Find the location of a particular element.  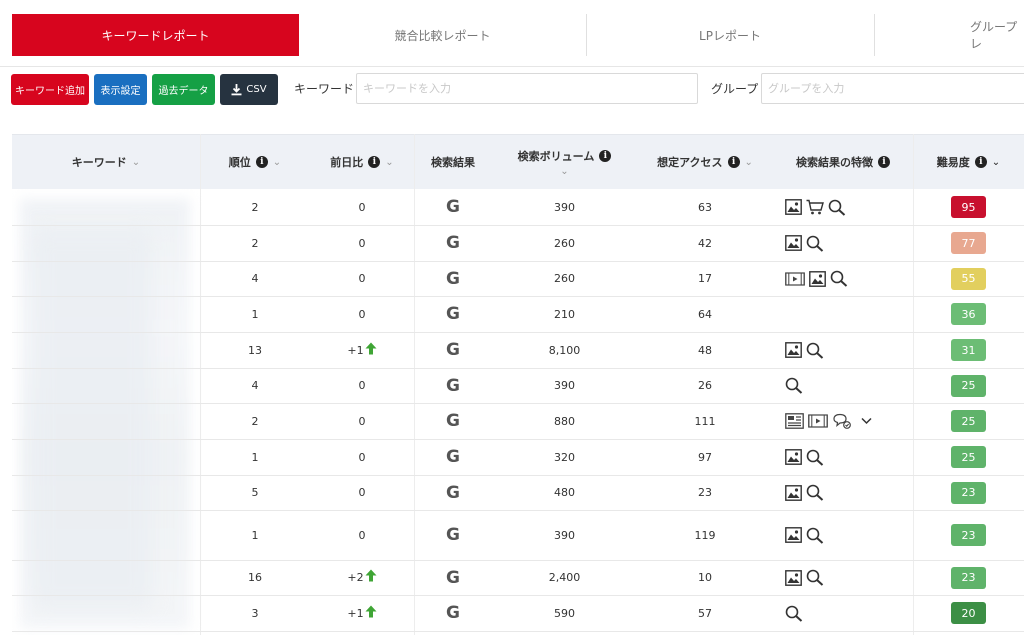

volume-value: 390 is located at coordinates (564, 207).